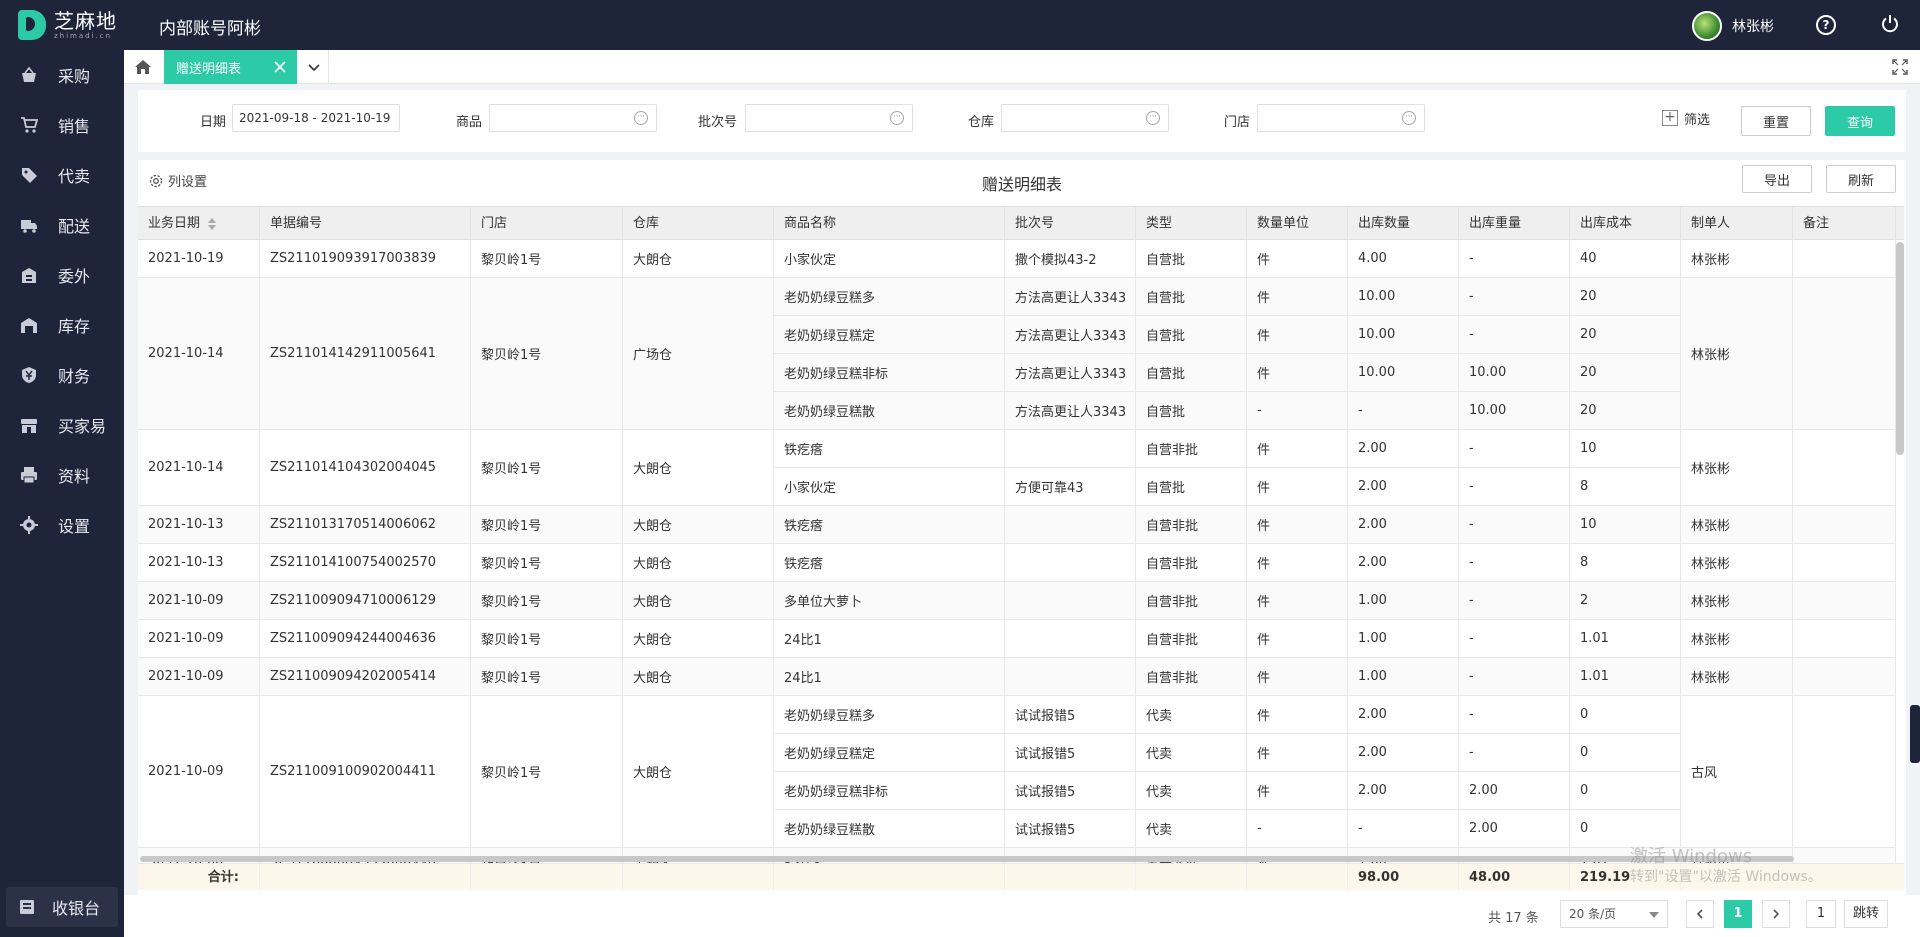 Image resolution: width=1920 pixels, height=937 pixels. I want to click on top-bar: 芝麻地 zhimadi.cn 内部账号阿彬 林张彬 ?, so click(960, 25).